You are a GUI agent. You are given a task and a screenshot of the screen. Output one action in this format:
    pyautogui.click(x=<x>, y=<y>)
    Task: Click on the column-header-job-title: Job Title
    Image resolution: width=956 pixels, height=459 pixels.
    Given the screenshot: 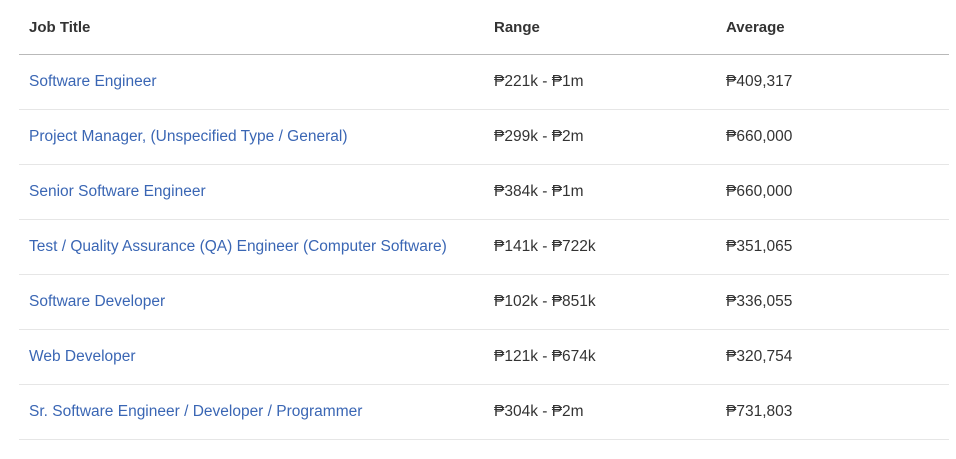 What is the action you would take?
    pyautogui.click(x=251, y=27)
    